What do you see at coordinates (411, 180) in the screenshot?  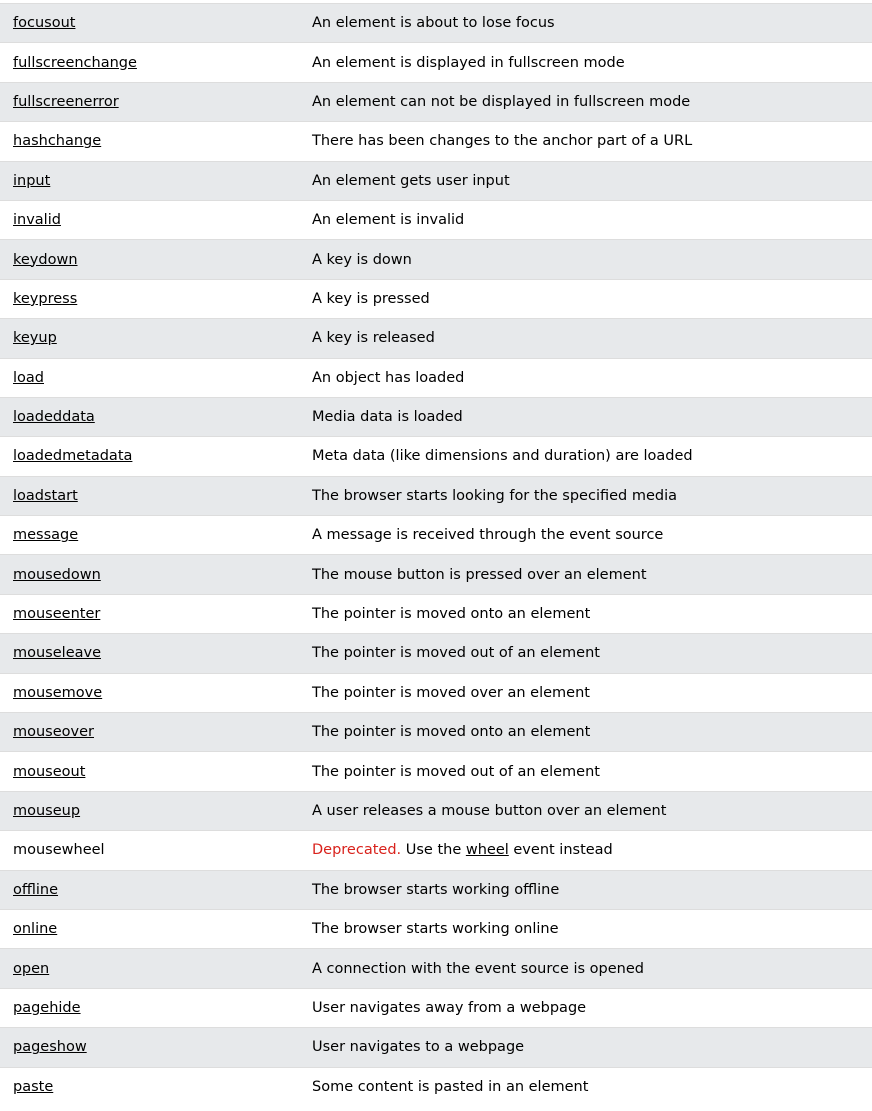 I see `event-description: An element gets user input` at bounding box center [411, 180].